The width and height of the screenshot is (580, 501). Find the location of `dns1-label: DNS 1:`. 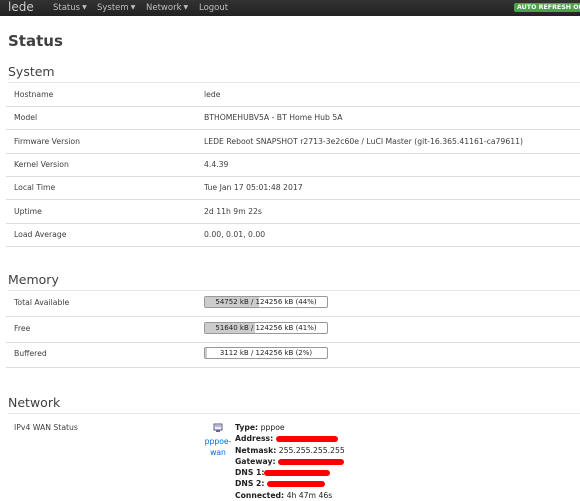

dns1-label: DNS 1: is located at coordinates (250, 473).